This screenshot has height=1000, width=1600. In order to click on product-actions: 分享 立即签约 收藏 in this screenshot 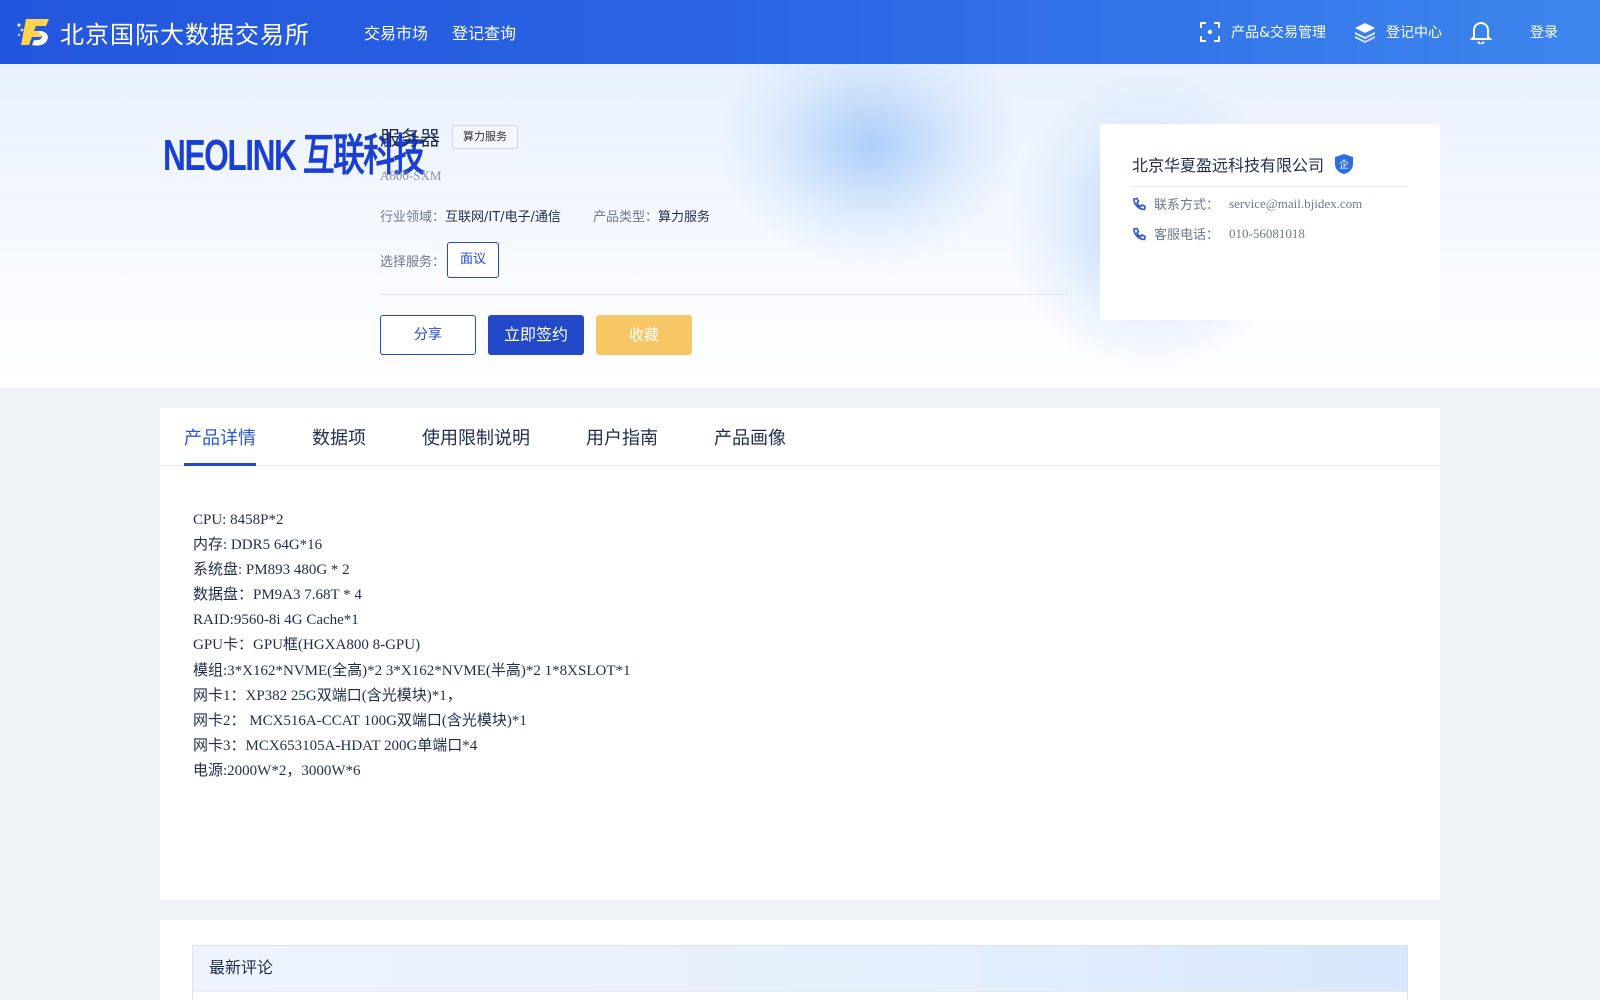, I will do `click(536, 335)`.